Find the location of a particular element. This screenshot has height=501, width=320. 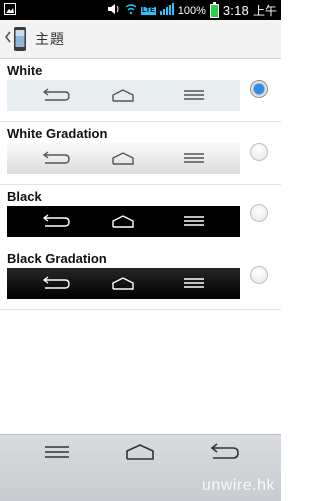

theme-option-white-gradation: White Gradation is located at coordinates (140, 153).